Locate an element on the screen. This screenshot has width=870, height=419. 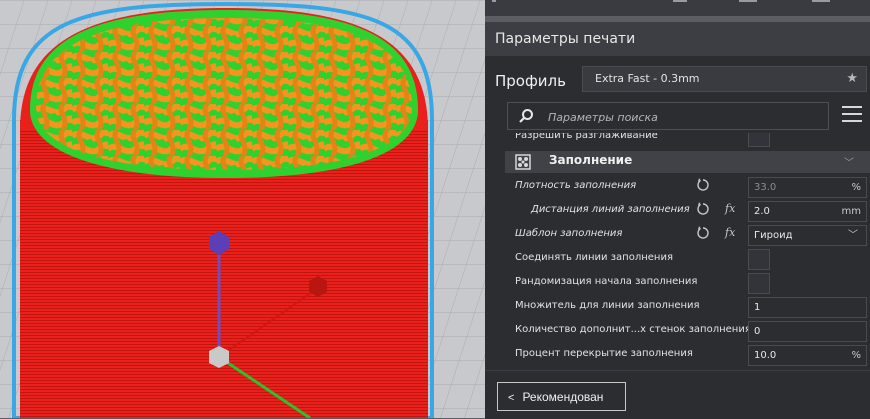
search-row is located at coordinates (677, 116).